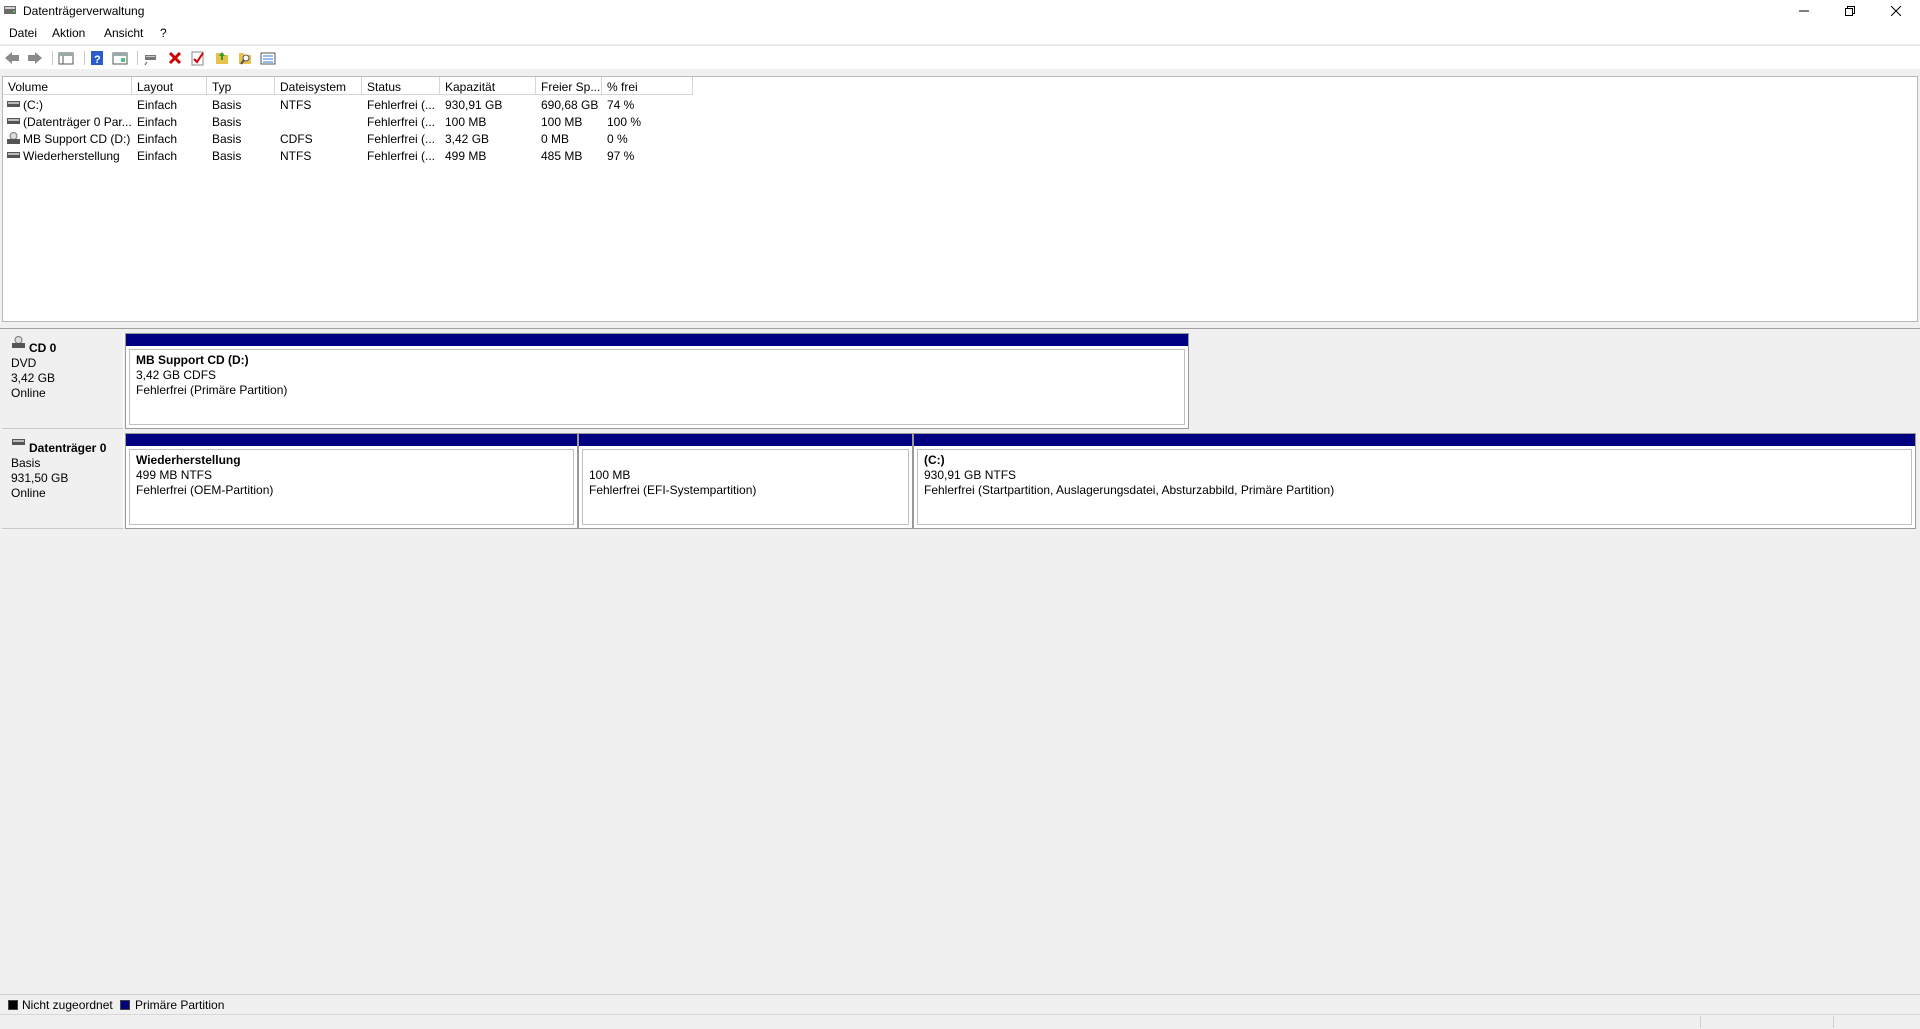 This screenshot has width=1920, height=1029. What do you see at coordinates (125, 1005) in the screenshot?
I see `legend-swatch-primary` at bounding box center [125, 1005].